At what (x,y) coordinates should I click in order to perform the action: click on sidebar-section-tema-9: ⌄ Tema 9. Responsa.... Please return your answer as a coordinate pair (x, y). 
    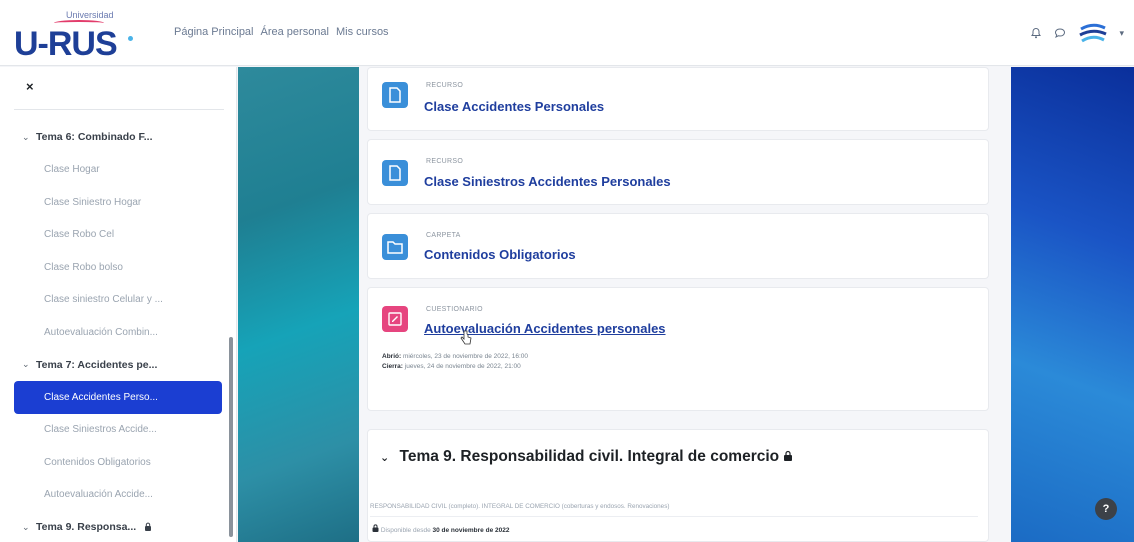
    Looking at the image, I should click on (118, 526).